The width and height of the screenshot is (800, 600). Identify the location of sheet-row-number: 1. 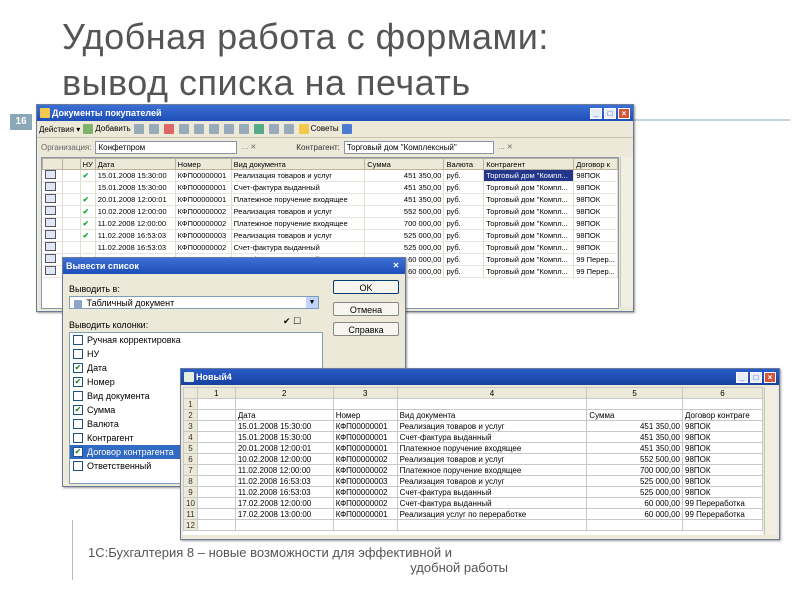
(190, 404).